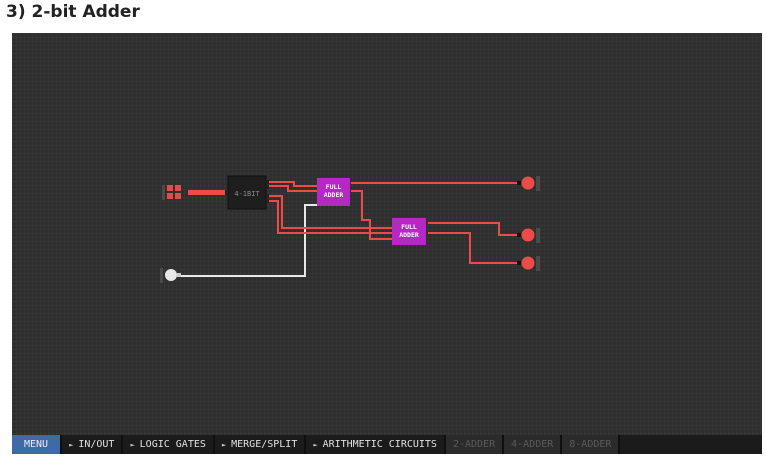 The width and height of the screenshot is (766, 458). What do you see at coordinates (264, 444) in the screenshot?
I see `toolbar-merge-split-label: MERGE/SPLIT` at bounding box center [264, 444].